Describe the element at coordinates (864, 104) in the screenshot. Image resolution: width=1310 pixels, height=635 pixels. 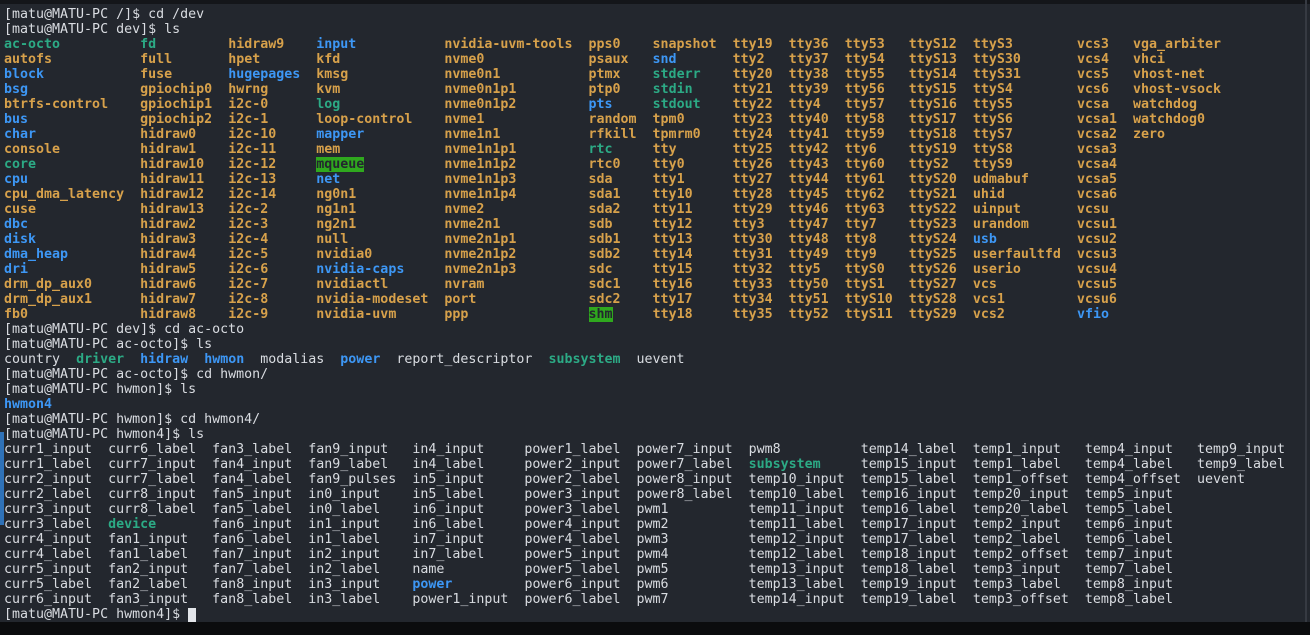
I see `file-entry: tty57` at that location.